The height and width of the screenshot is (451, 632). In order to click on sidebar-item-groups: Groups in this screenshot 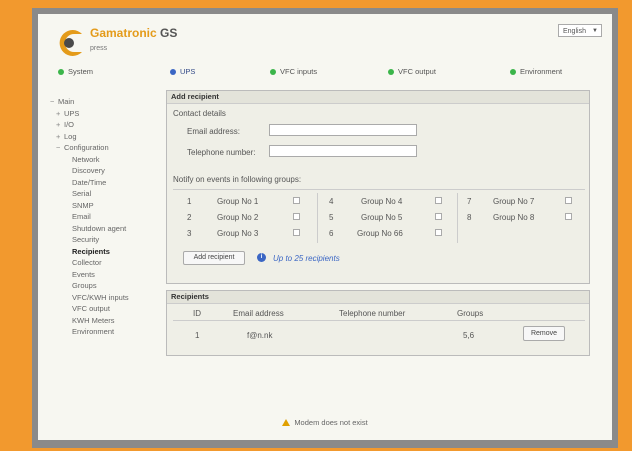, I will do `click(106, 286)`.